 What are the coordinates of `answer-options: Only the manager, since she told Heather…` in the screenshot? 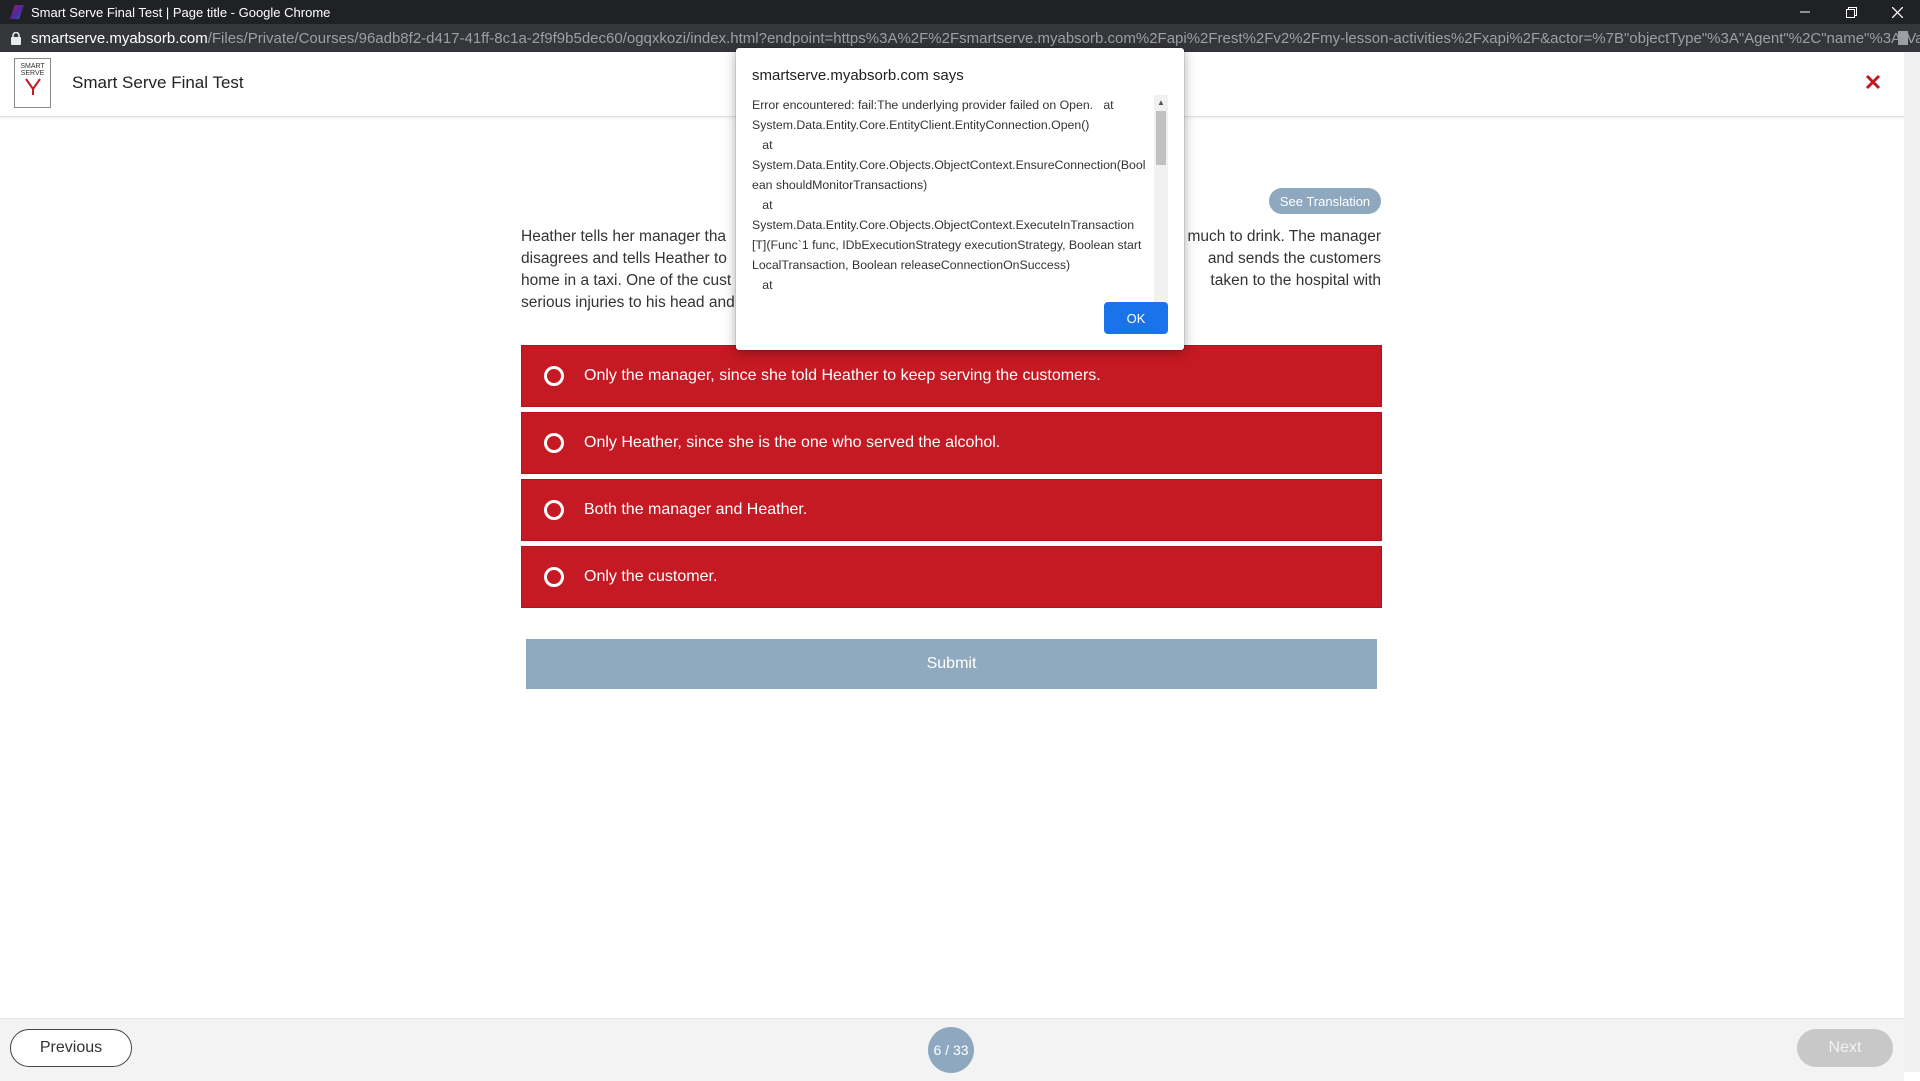 It's located at (951, 479).